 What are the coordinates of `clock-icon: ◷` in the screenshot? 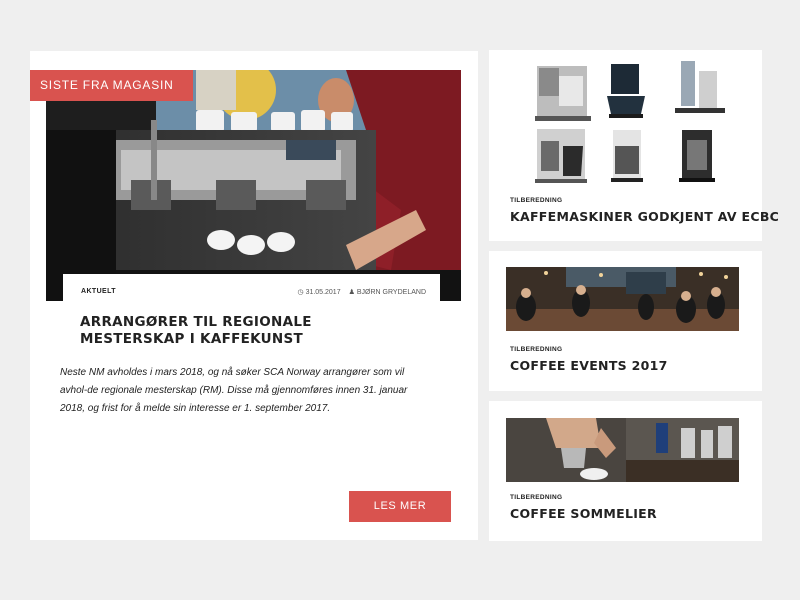 It's located at (300, 292).